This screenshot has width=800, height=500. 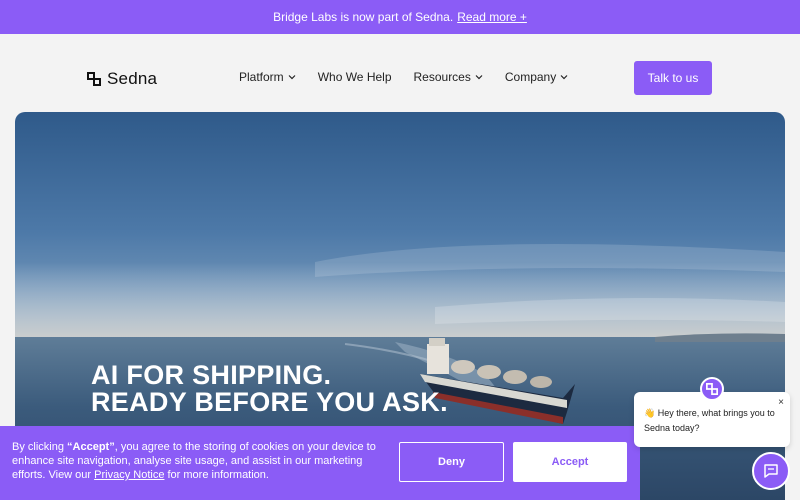 I want to click on announcement-text: Bridge Labs is now part of Sedna., so click(x=363, y=17).